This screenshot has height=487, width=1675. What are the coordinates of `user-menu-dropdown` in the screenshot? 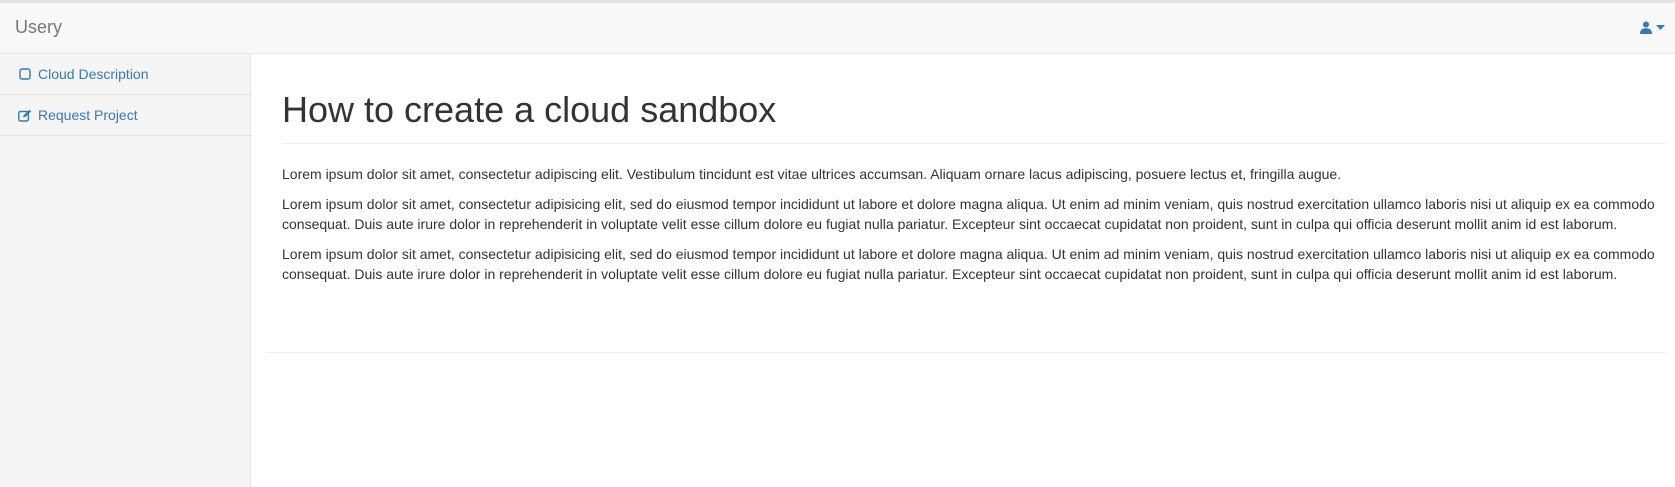 It's located at (1652, 27).